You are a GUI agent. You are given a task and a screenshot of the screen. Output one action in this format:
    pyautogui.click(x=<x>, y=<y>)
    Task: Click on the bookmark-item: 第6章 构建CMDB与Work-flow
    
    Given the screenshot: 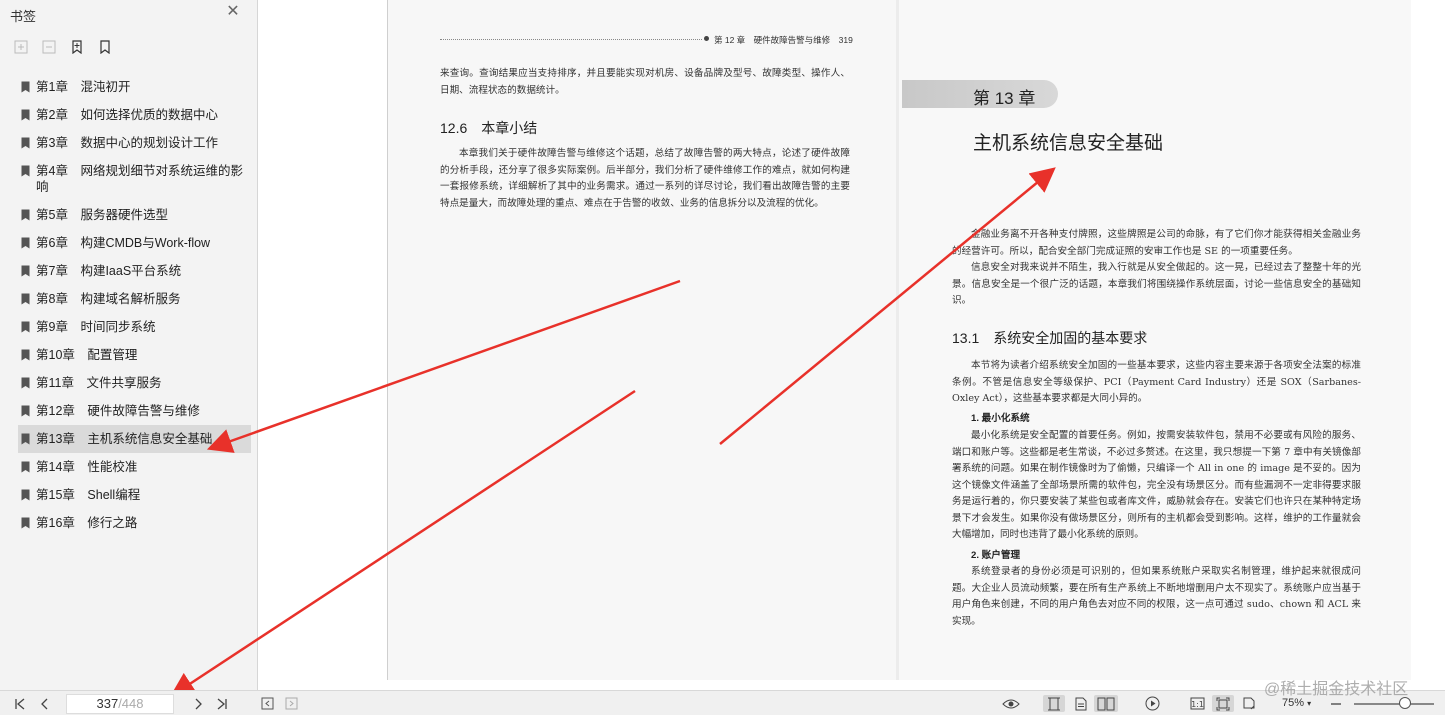 What is the action you would take?
    pyautogui.click(x=134, y=243)
    